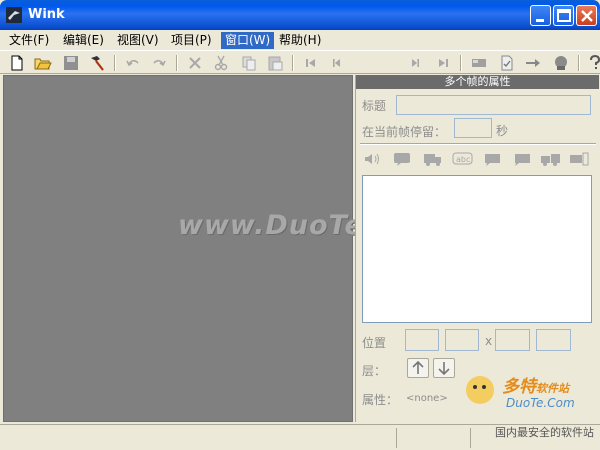 This screenshot has height=450, width=600. What do you see at coordinates (563, 15) in the screenshot?
I see `maximize-button` at bounding box center [563, 15].